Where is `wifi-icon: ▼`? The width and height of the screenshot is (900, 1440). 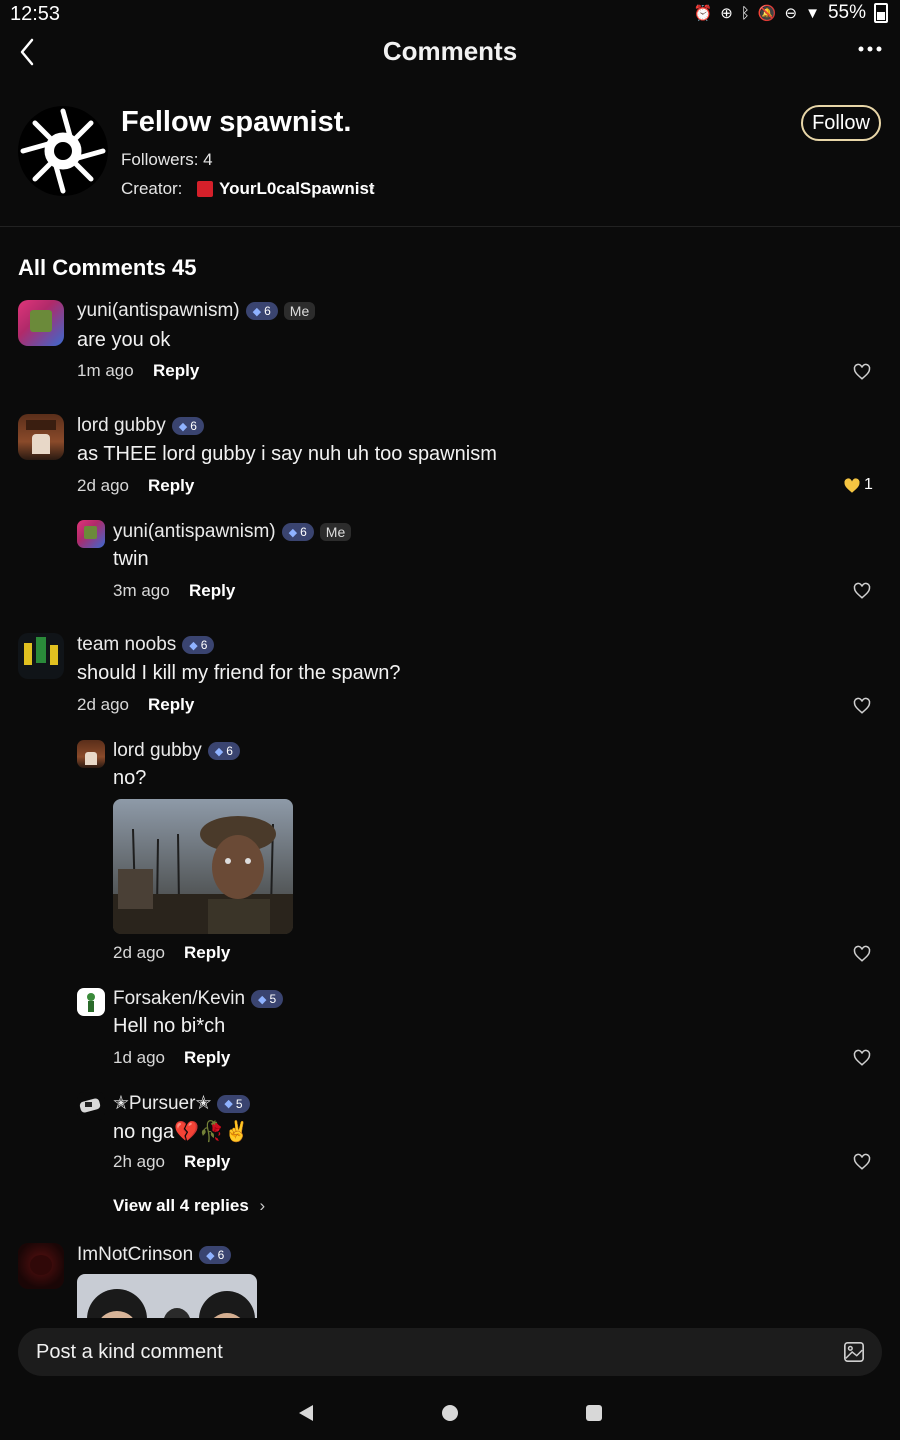
wifi-icon: ▼ is located at coordinates (812, 13).